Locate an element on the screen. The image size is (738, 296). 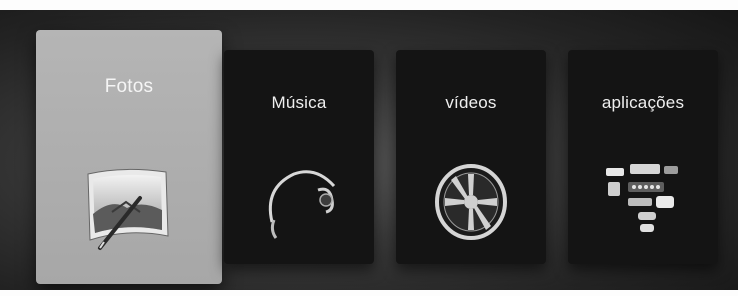
tile-videos: vídeos is located at coordinates (471, 157).